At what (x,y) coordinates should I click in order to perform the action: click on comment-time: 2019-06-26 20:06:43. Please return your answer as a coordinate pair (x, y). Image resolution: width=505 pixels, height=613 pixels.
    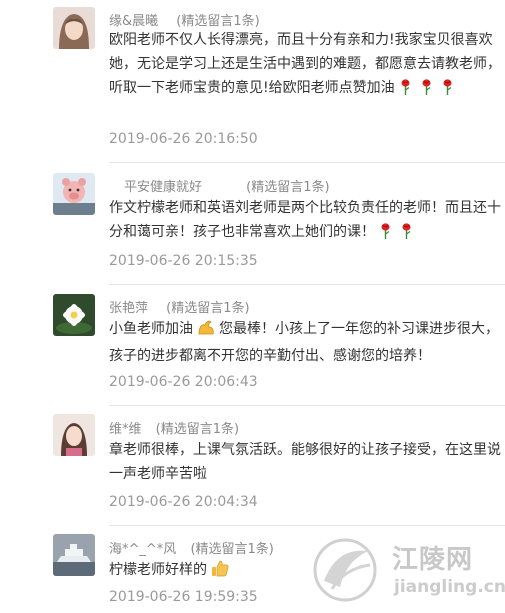
    Looking at the image, I should click on (183, 382).